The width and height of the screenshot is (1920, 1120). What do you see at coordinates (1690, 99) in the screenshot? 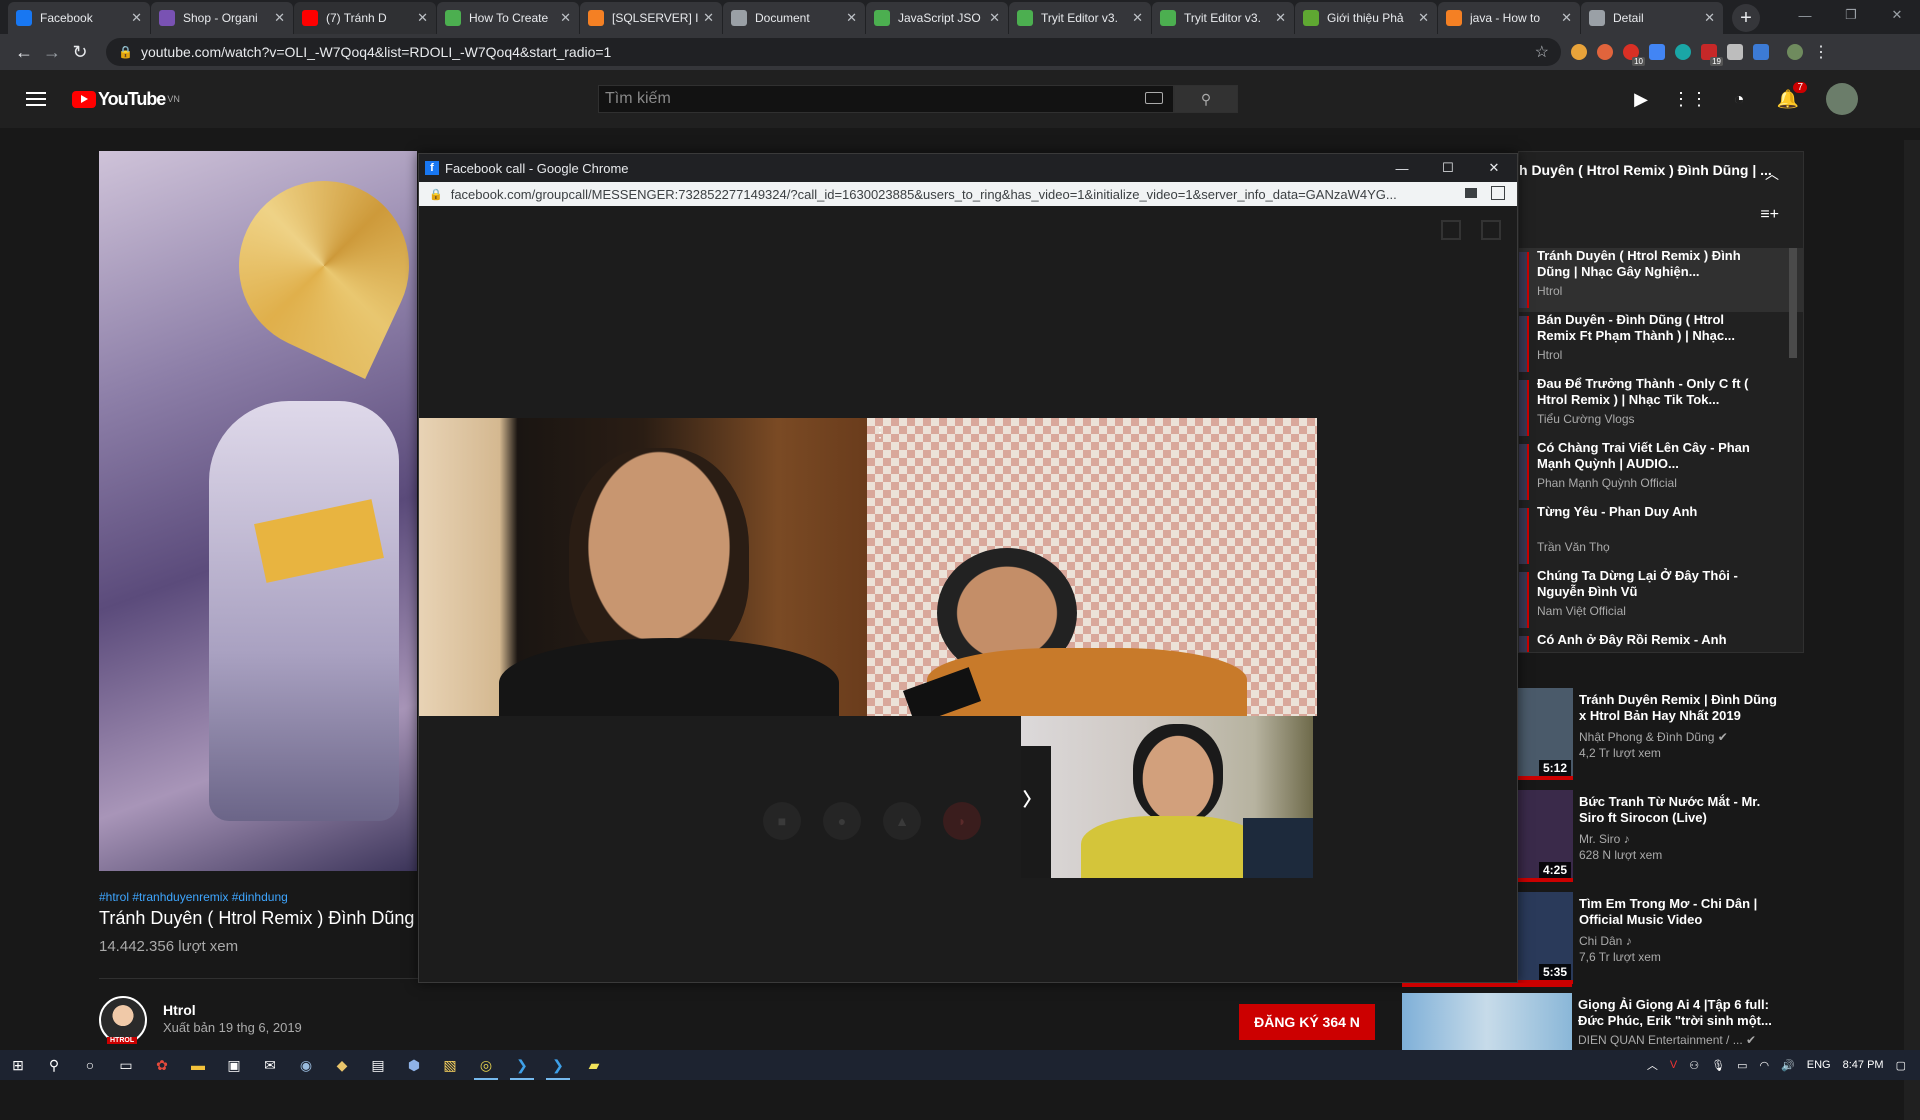
I see `apps-grid-icon: ⋮⋮` at bounding box center [1690, 99].